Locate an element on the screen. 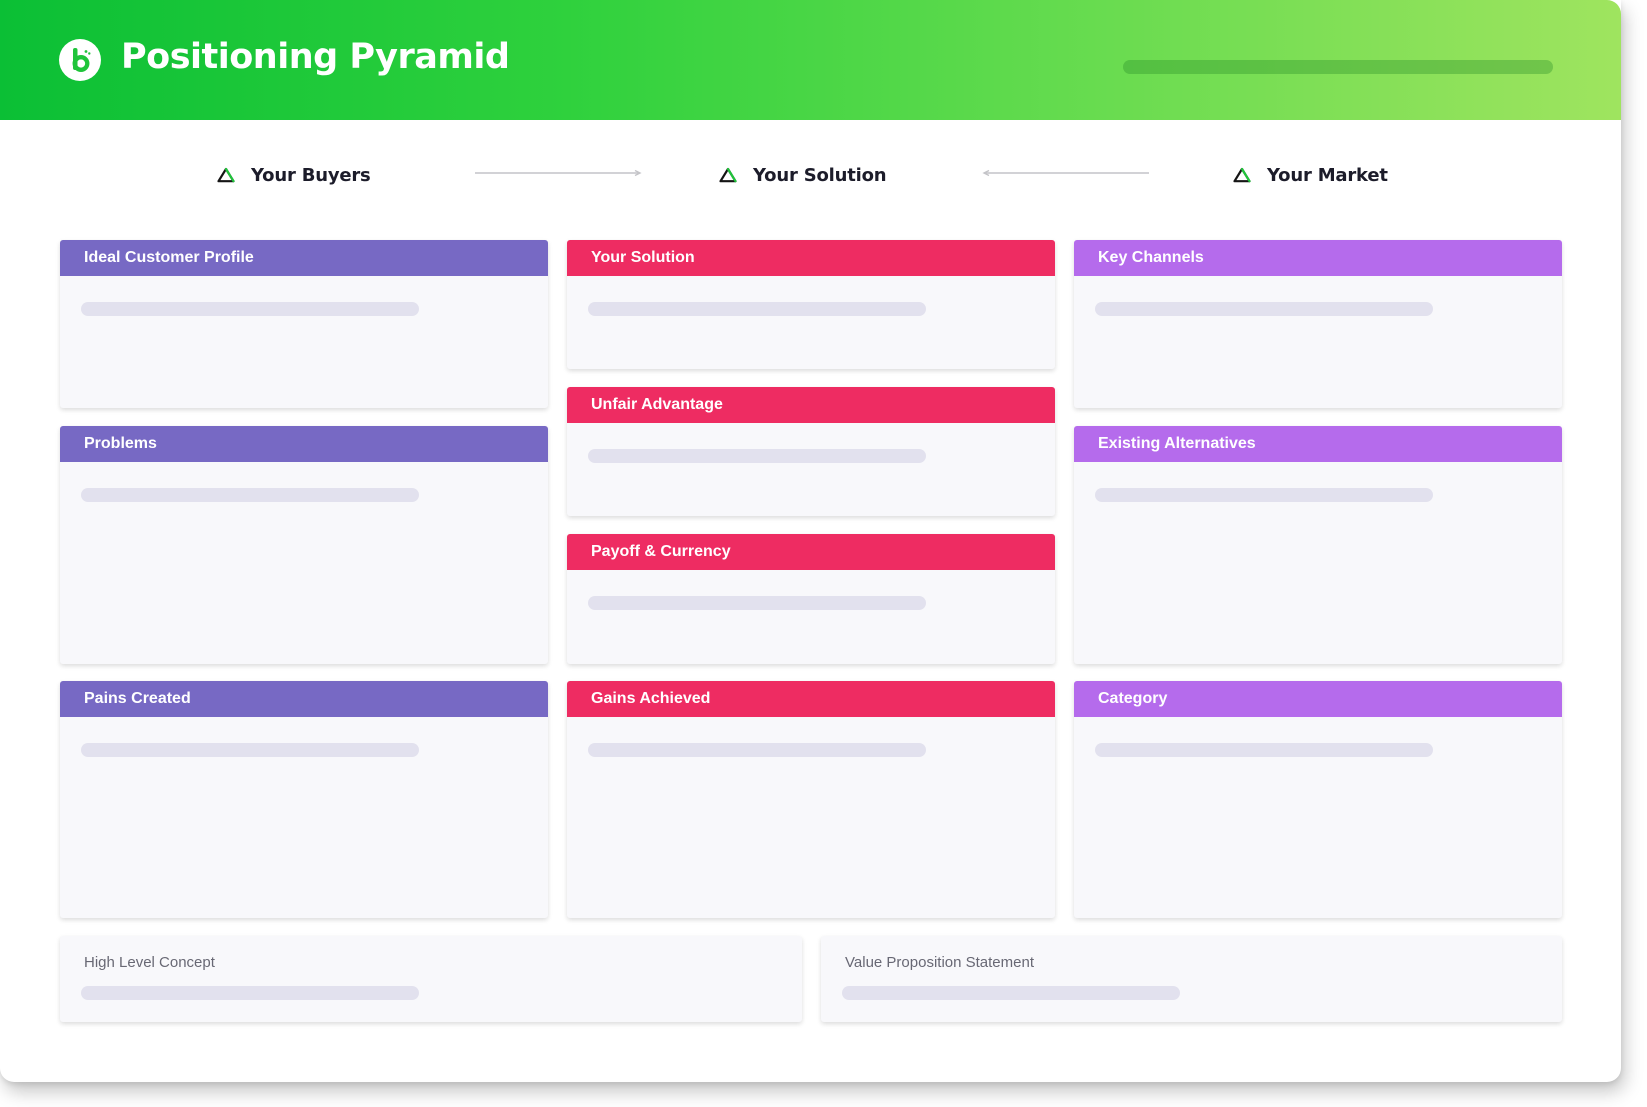 The width and height of the screenshot is (1647, 1107). card-title: Ideal Customer Profile is located at coordinates (304, 258).